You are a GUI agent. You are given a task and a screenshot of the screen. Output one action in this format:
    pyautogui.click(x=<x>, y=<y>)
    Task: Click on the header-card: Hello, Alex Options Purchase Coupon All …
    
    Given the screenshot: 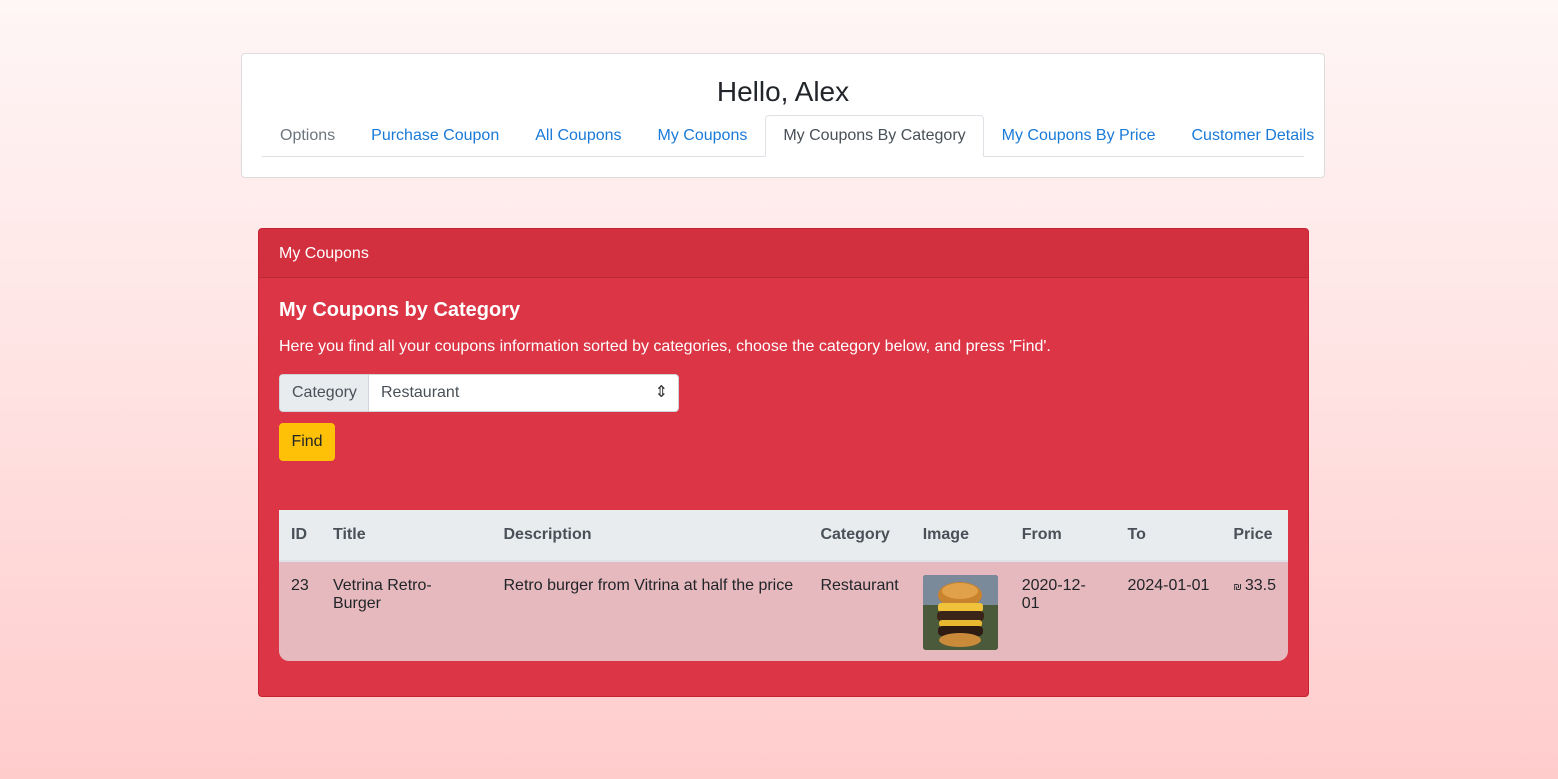 What is the action you would take?
    pyautogui.click(x=783, y=115)
    